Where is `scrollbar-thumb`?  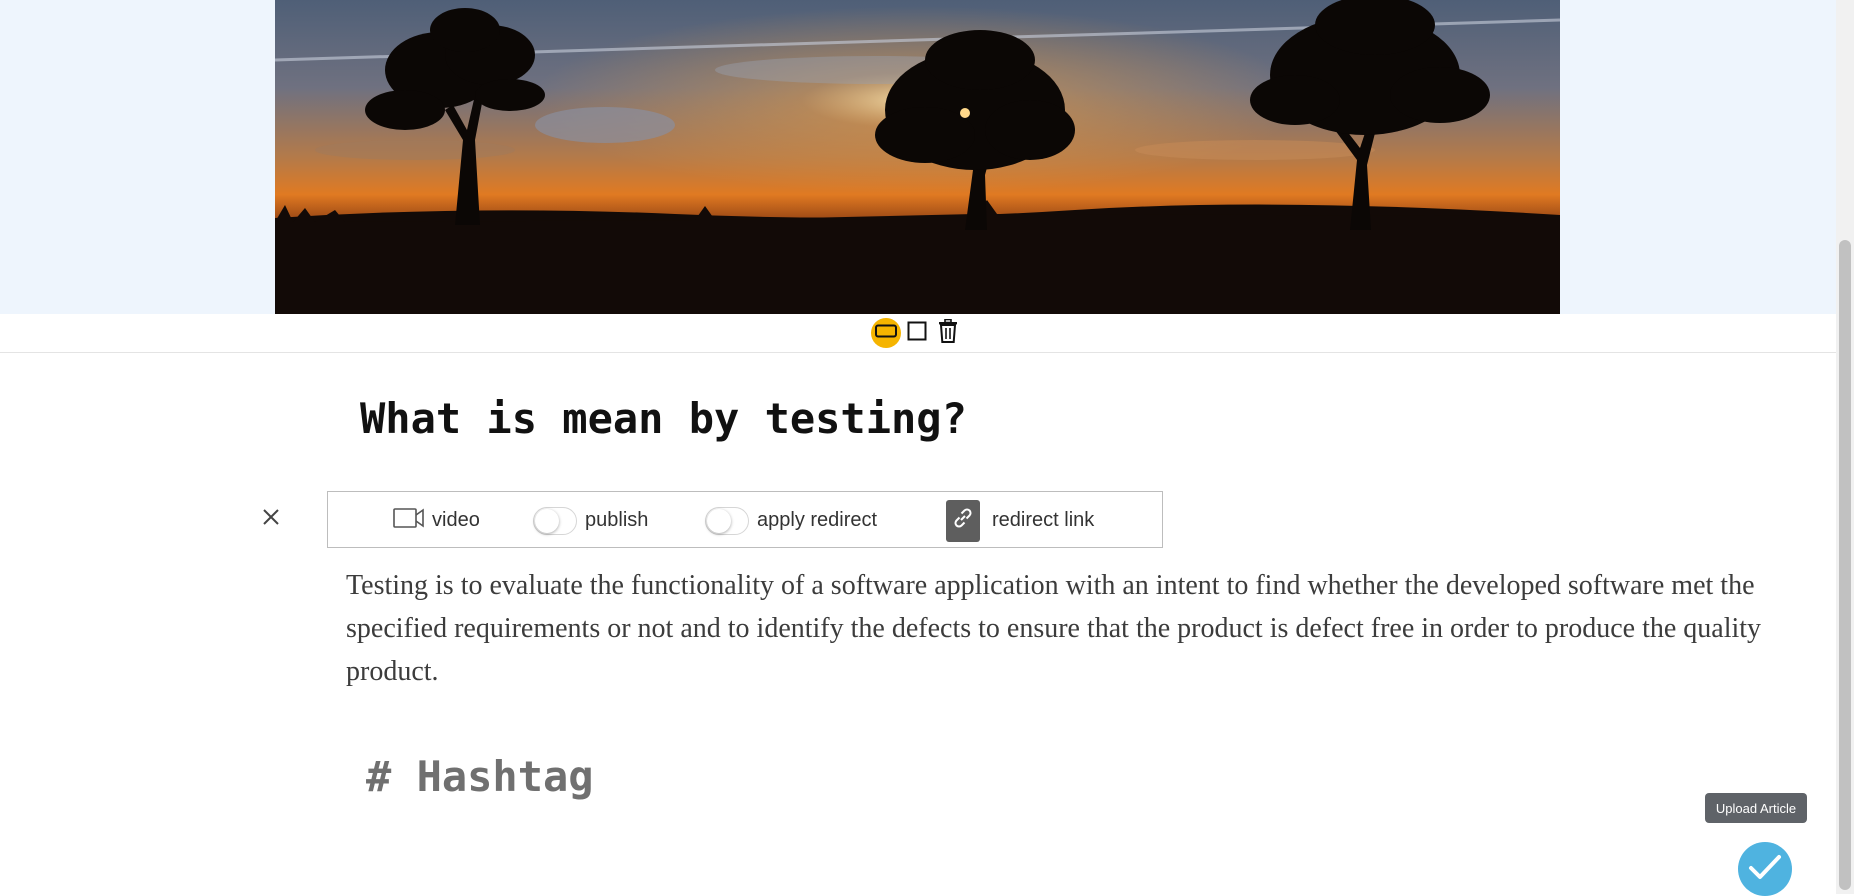 scrollbar-thumb is located at coordinates (1845, 565).